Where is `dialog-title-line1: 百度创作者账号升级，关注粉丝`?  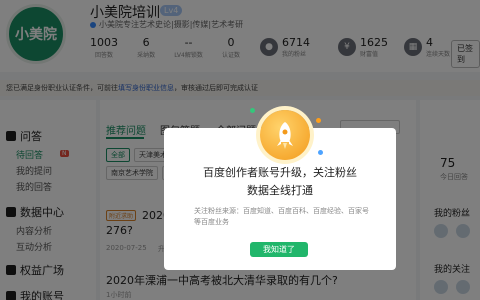 dialog-title-line1: 百度创作者账号升级，关注粉丝 is located at coordinates (280, 172).